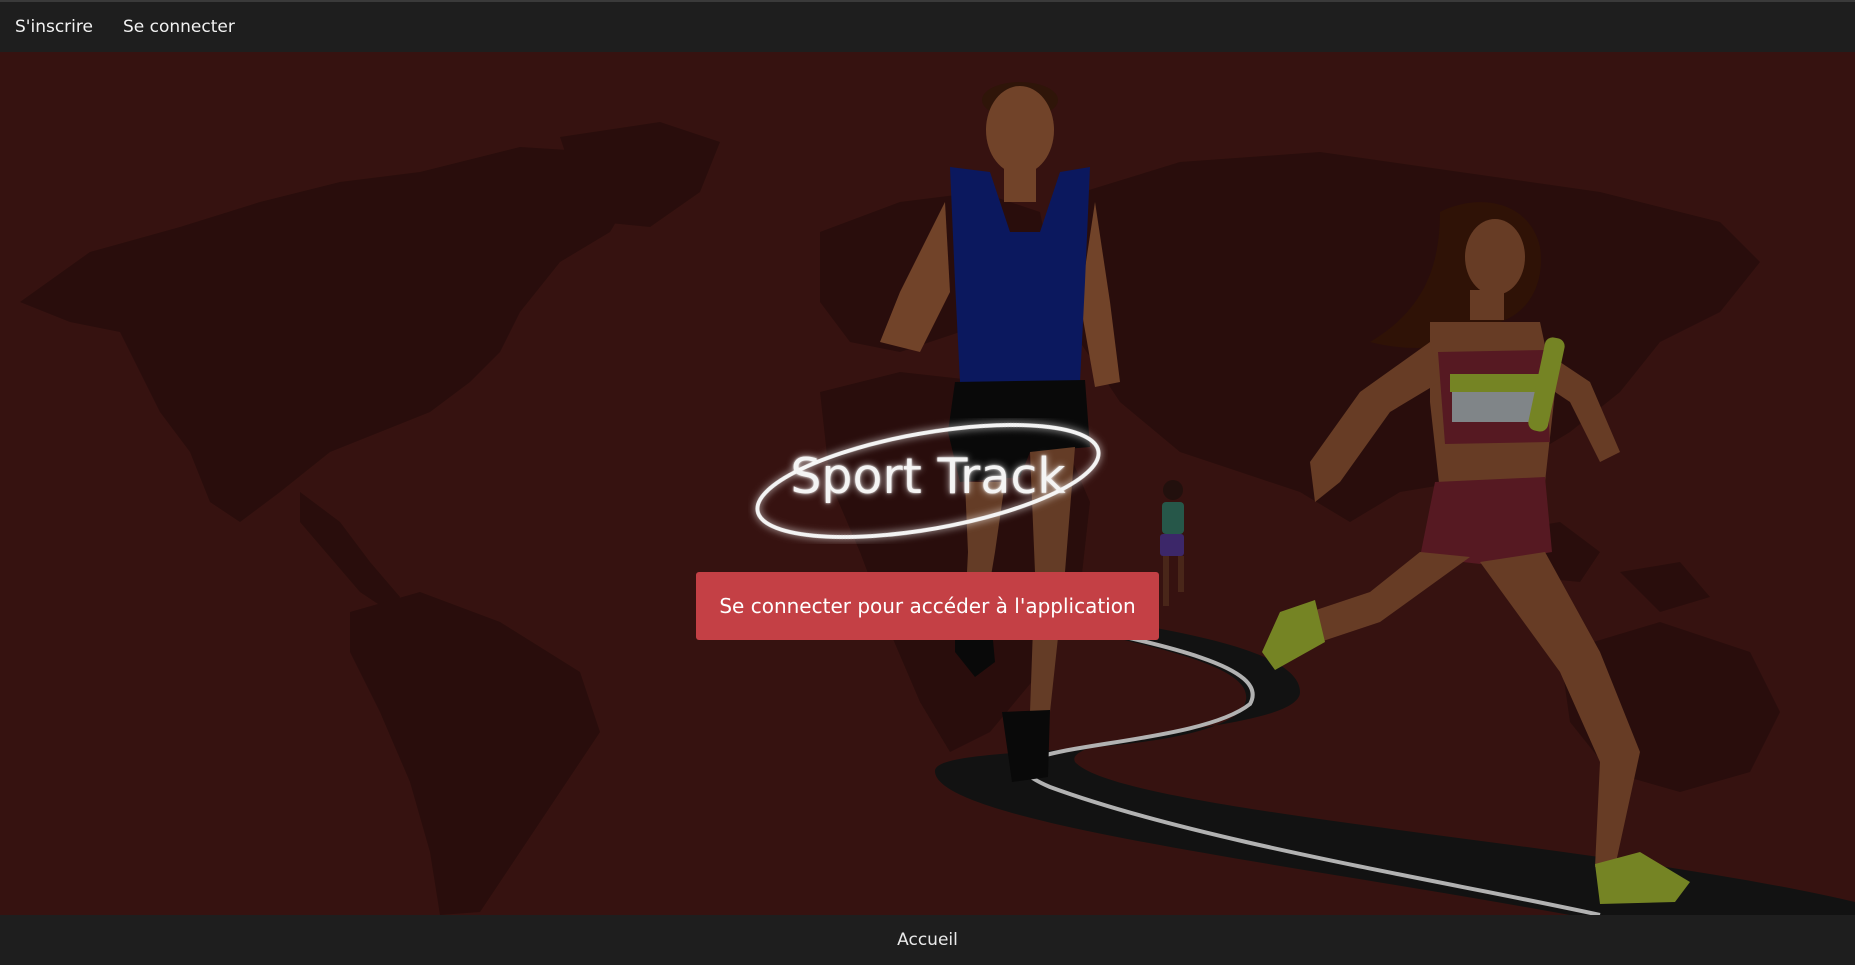  Describe the element at coordinates (927, 26) in the screenshot. I see `top-navbar: S'inscrire Se connecter` at that location.